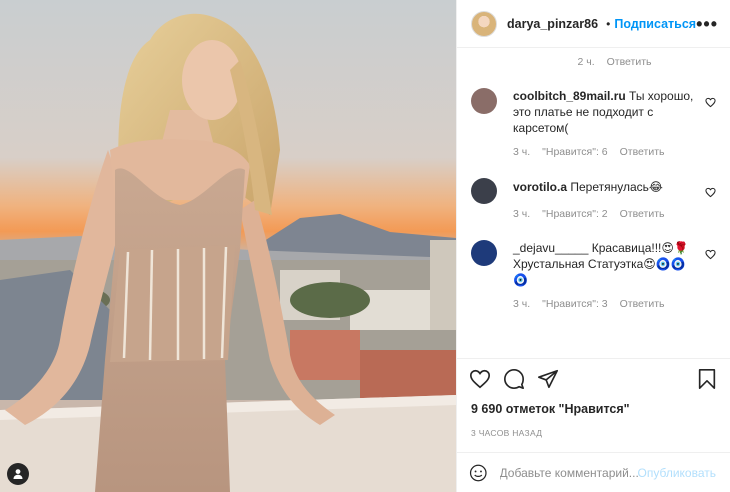 Image resolution: width=730 pixels, height=492 pixels. I want to click on follow-button: Подписаться, so click(655, 24).